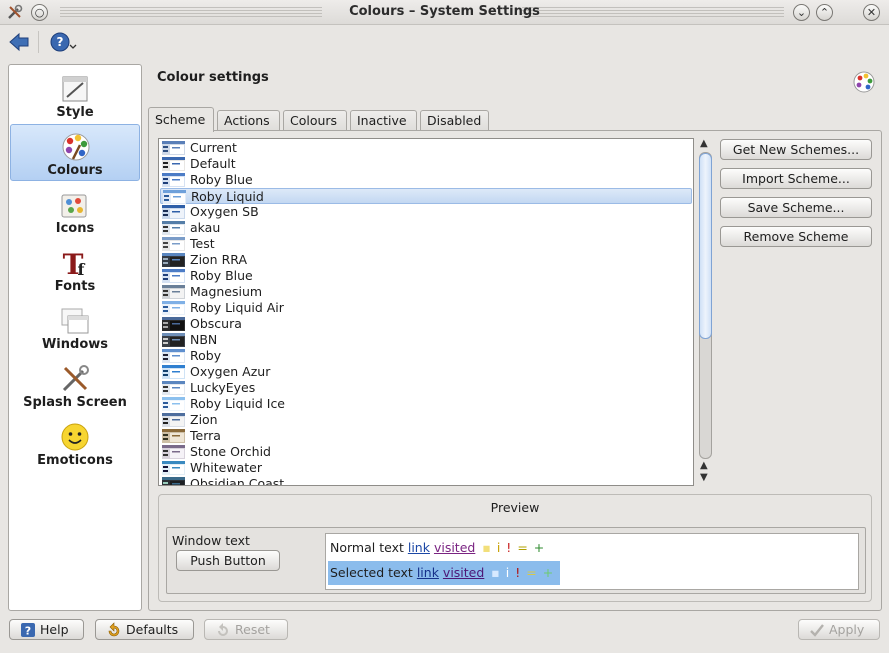 Image resolution: width=889 pixels, height=653 pixels. I want to click on scheme-item: NBN, so click(426, 340).